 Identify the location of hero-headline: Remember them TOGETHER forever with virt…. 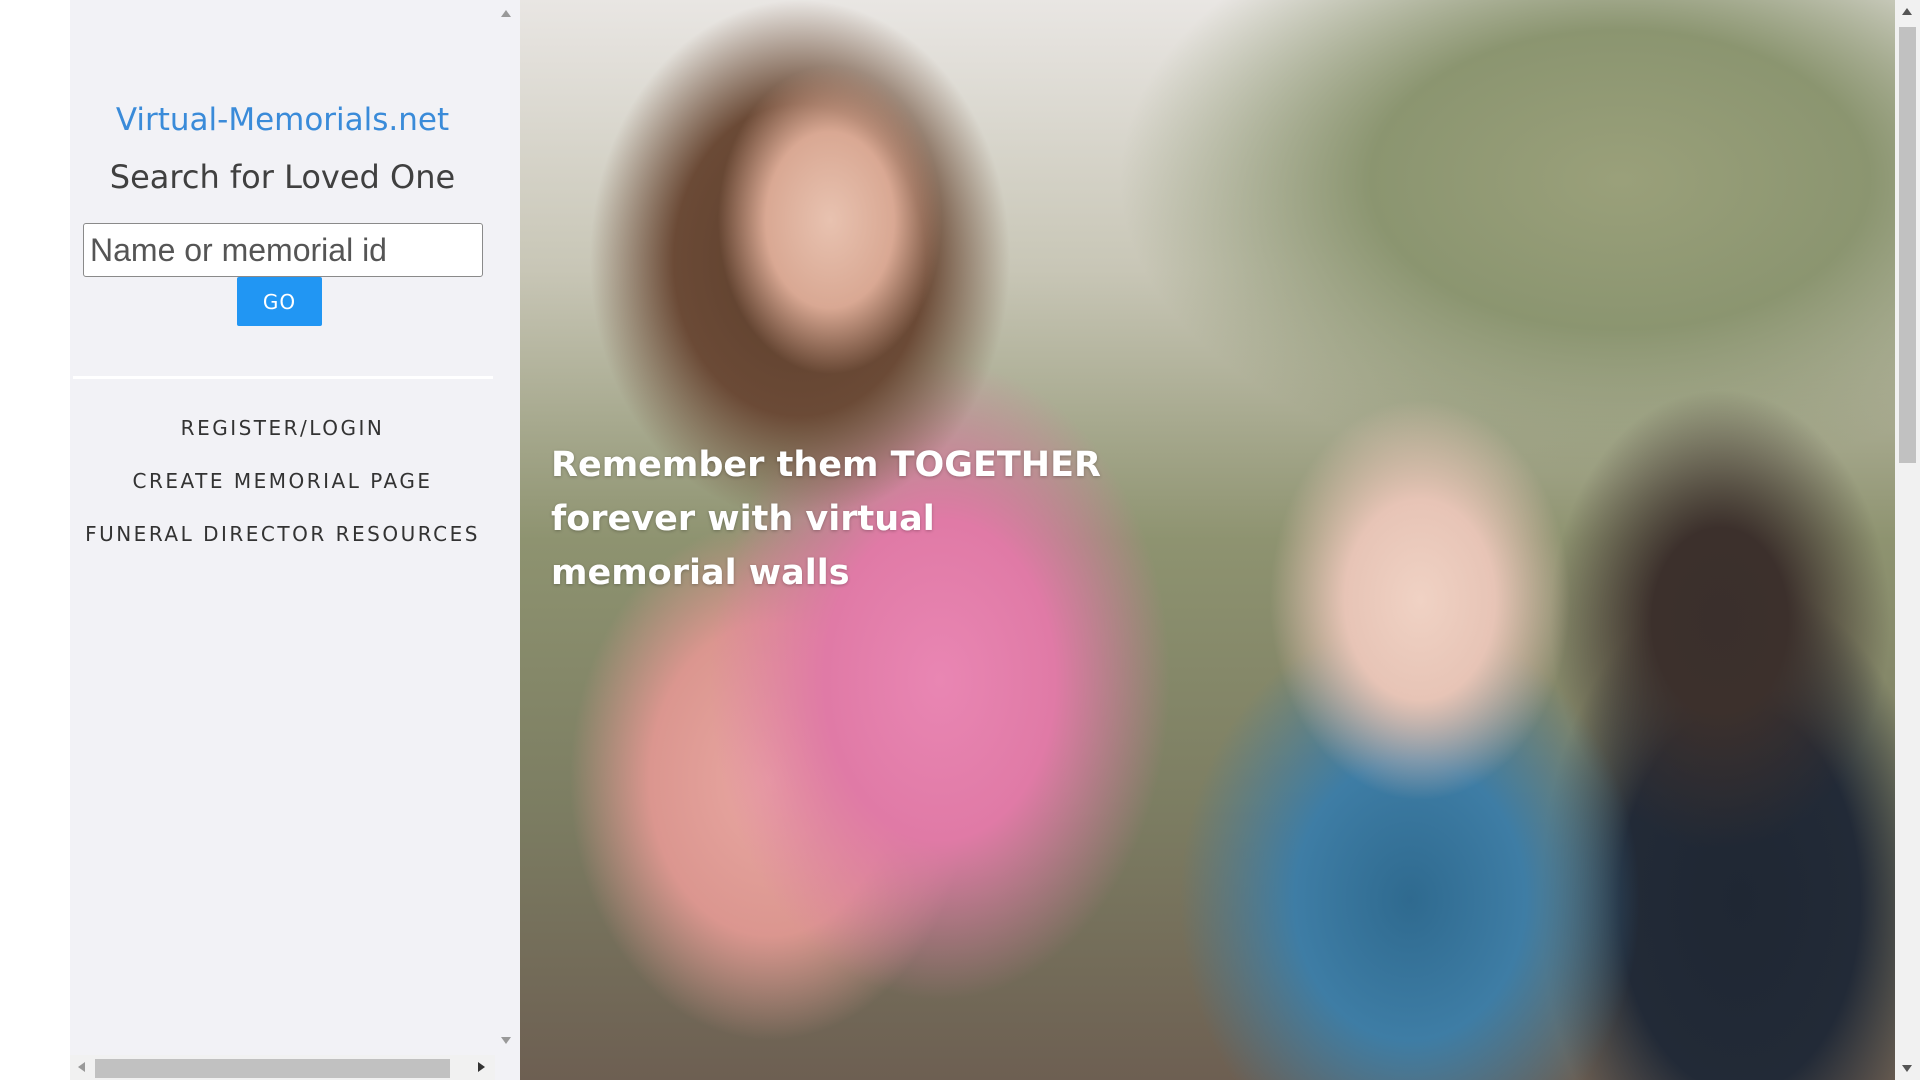
(826, 519).